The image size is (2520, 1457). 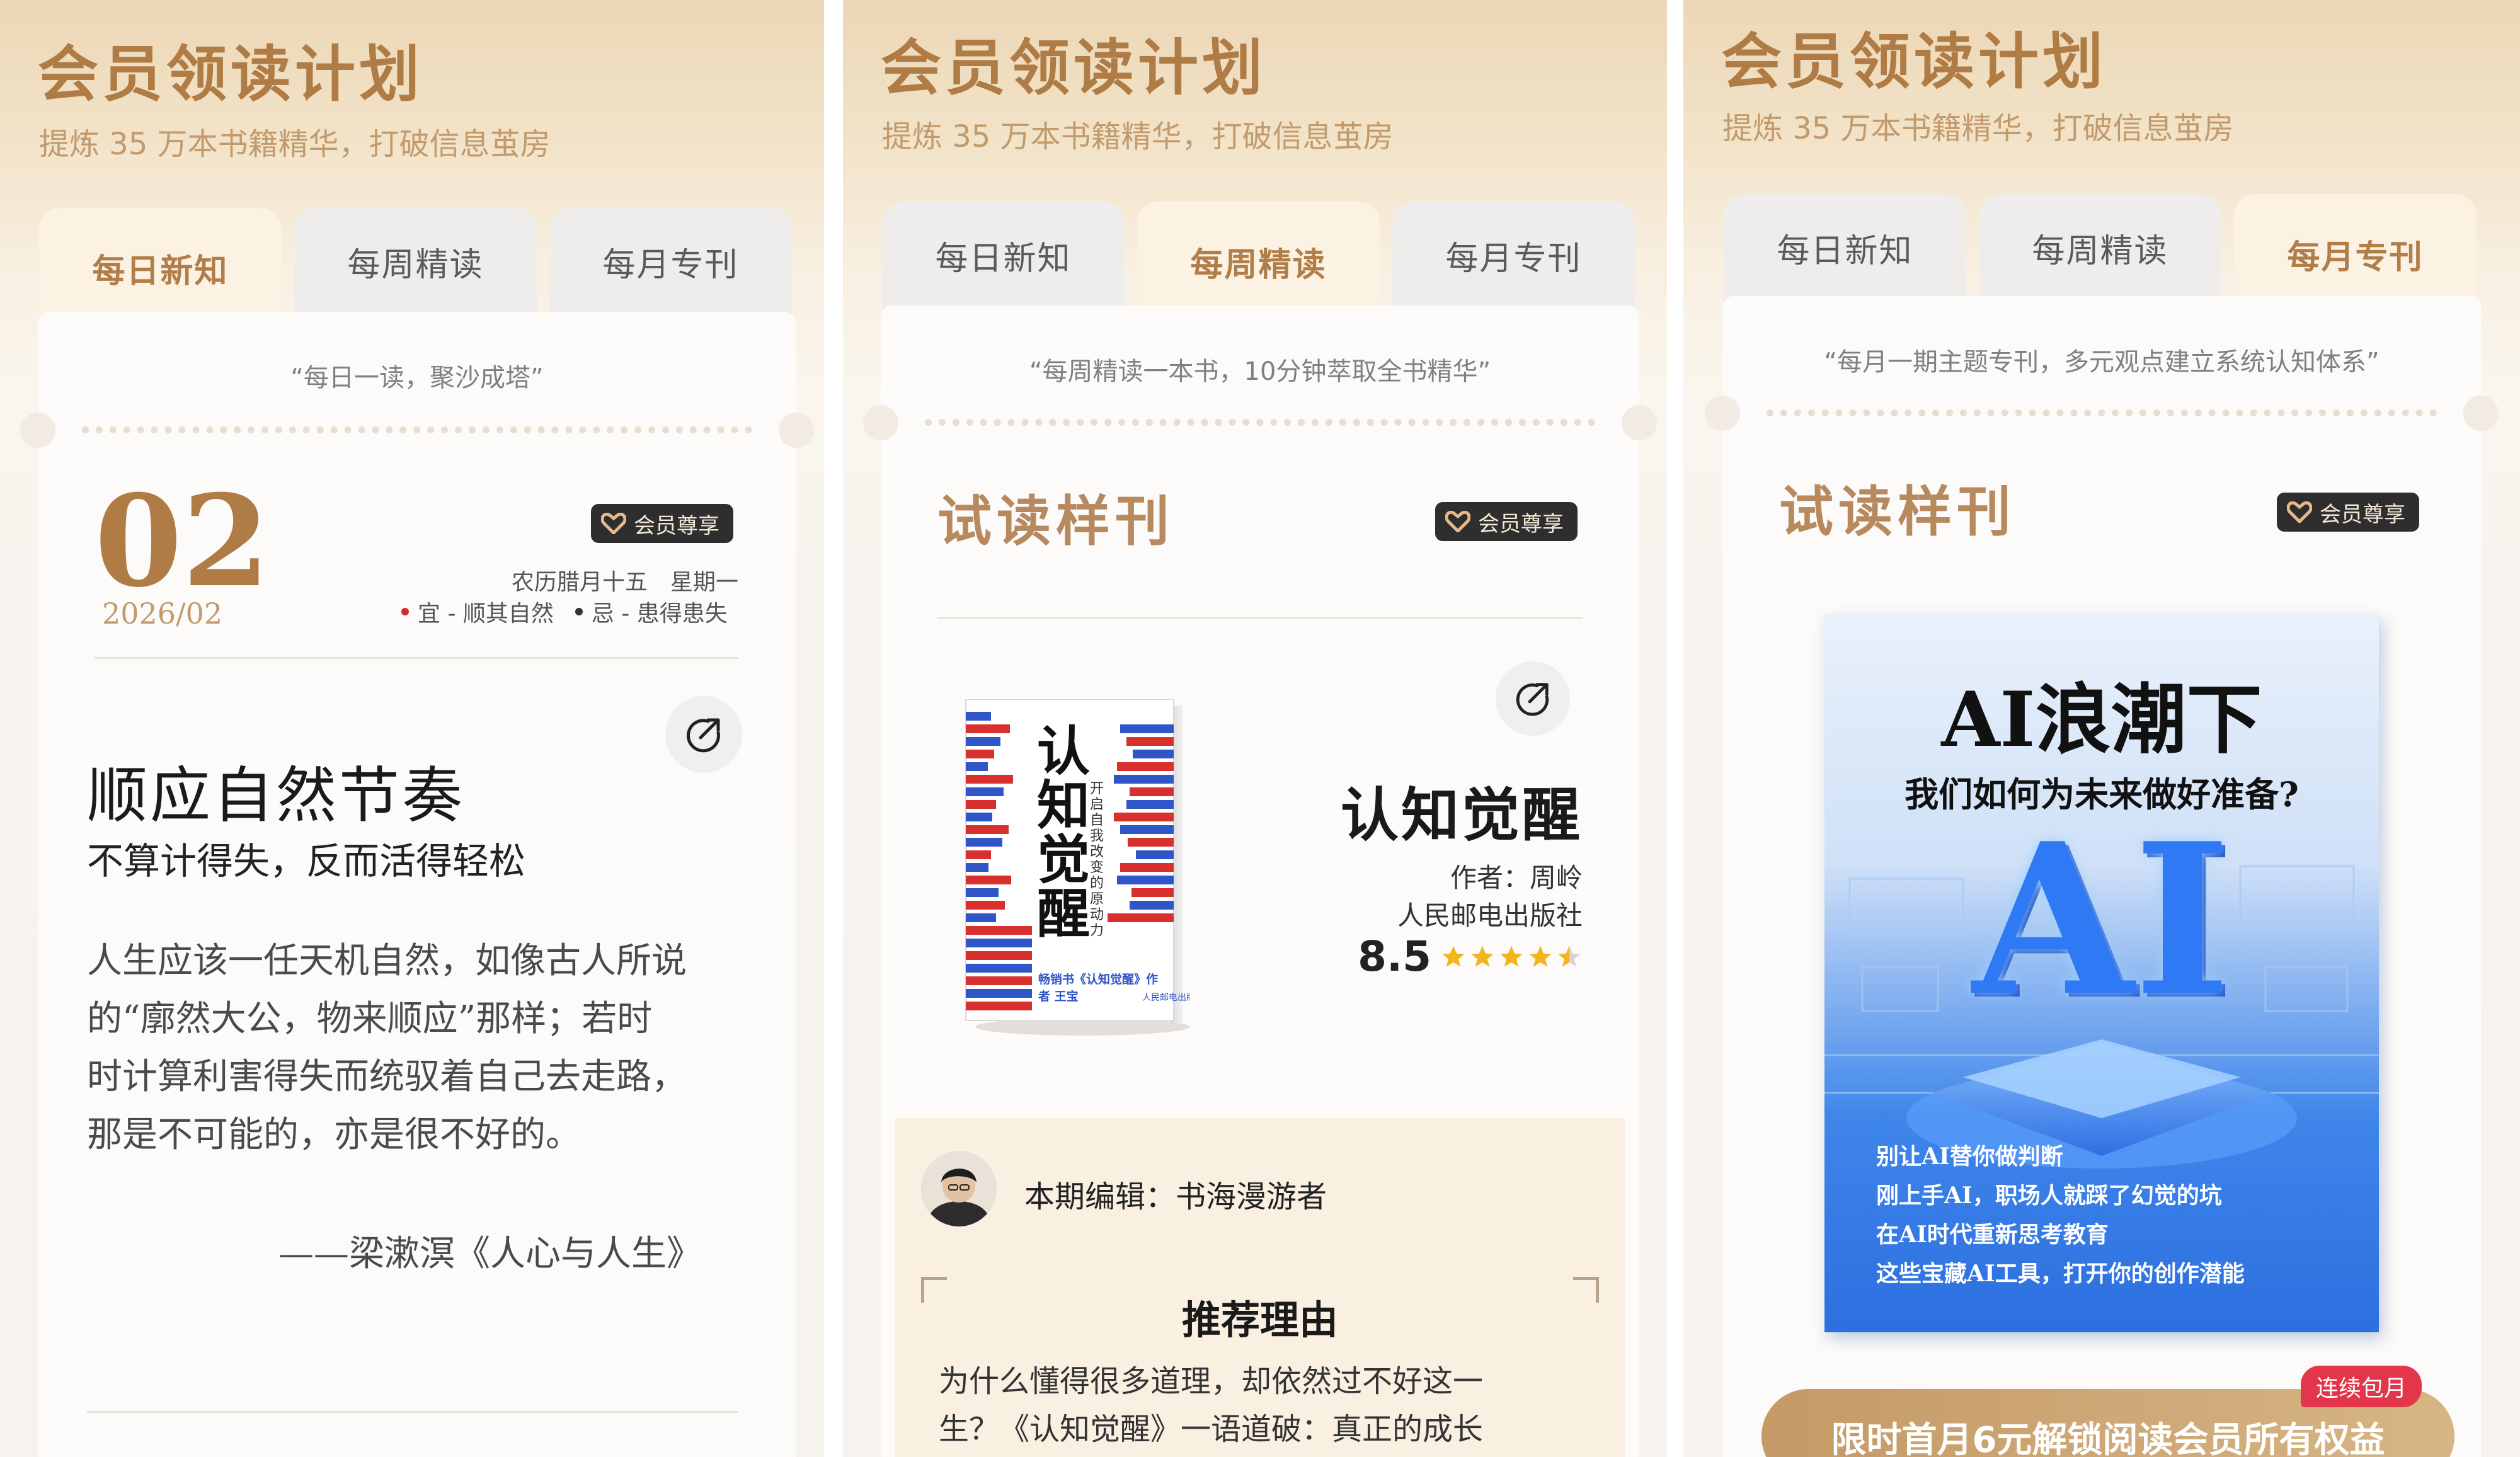 What do you see at coordinates (1211, 1381) in the screenshot?
I see `reason-line: 为什么懂得很多道理，却依然过不好这一` at bounding box center [1211, 1381].